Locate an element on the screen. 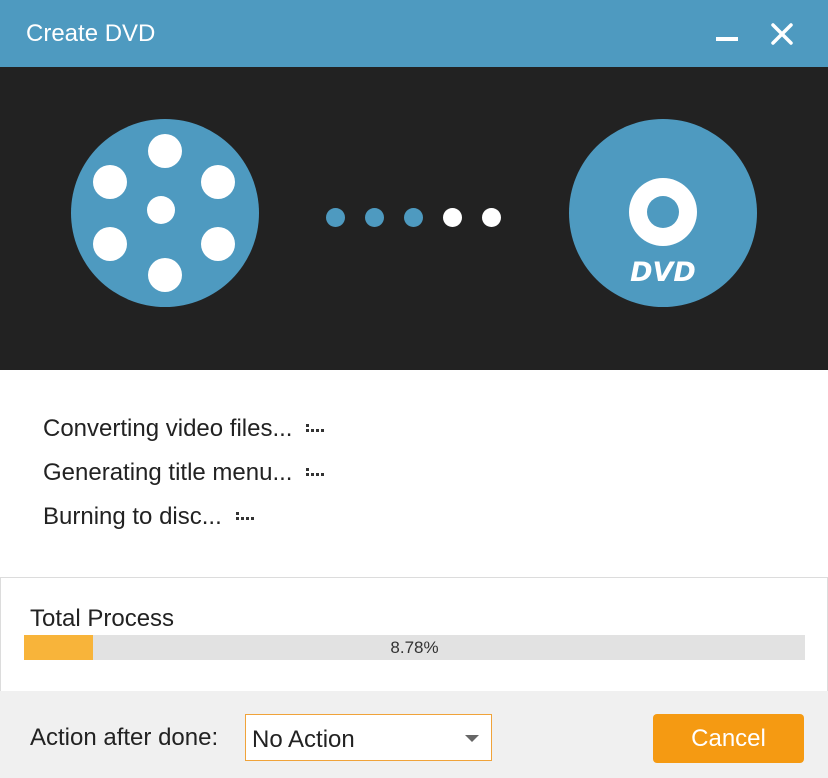  dvd-disc-icon: DVD is located at coordinates (663, 213).